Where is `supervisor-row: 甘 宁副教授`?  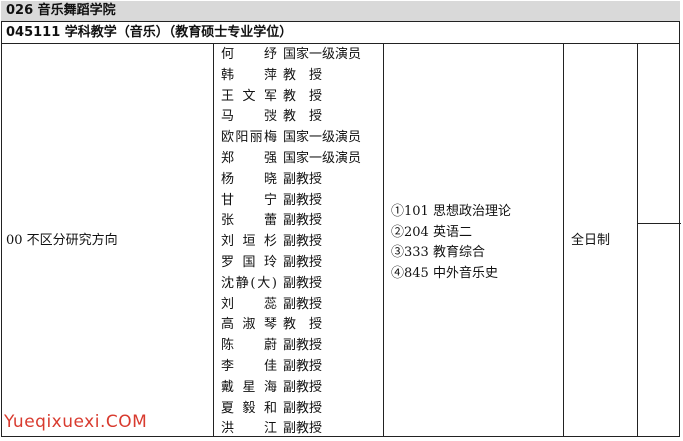 supervisor-row: 甘 宁副教授 is located at coordinates (301, 201).